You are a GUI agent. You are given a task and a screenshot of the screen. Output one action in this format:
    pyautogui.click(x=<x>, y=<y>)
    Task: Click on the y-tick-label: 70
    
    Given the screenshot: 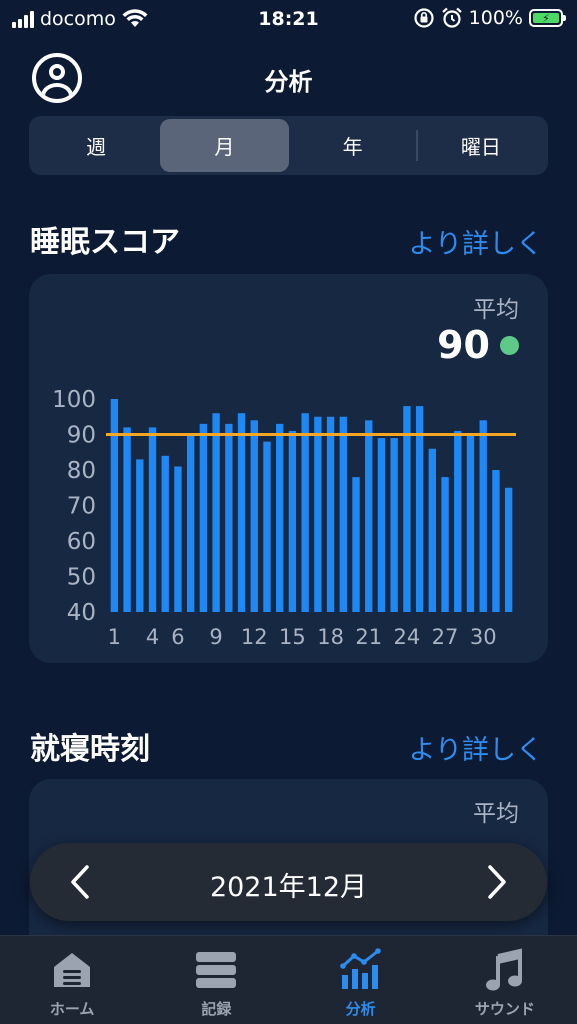 What is the action you would take?
    pyautogui.click(x=81, y=507)
    